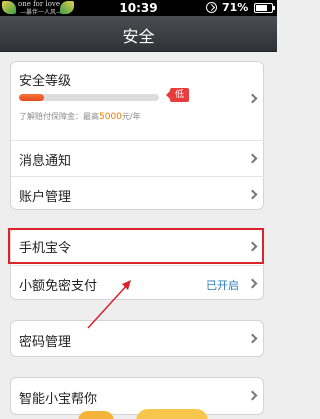  I want to click on account-management-label: 账户管理, so click(45, 197).